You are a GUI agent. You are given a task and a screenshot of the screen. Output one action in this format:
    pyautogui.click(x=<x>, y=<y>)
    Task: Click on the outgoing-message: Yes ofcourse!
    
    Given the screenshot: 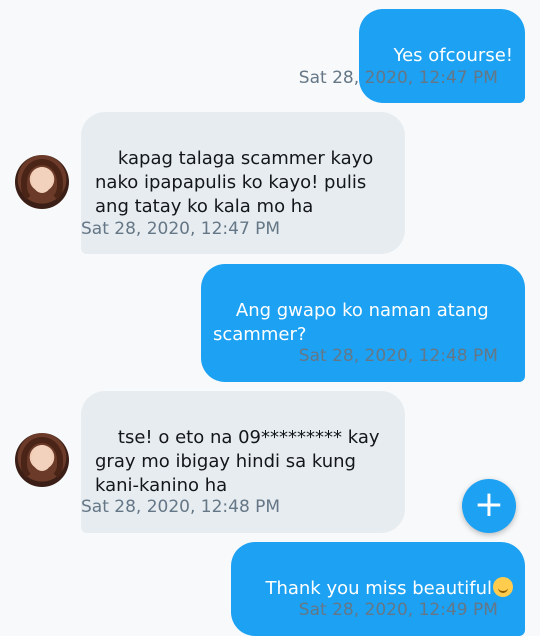 What is the action you would take?
    pyautogui.click(x=441, y=56)
    